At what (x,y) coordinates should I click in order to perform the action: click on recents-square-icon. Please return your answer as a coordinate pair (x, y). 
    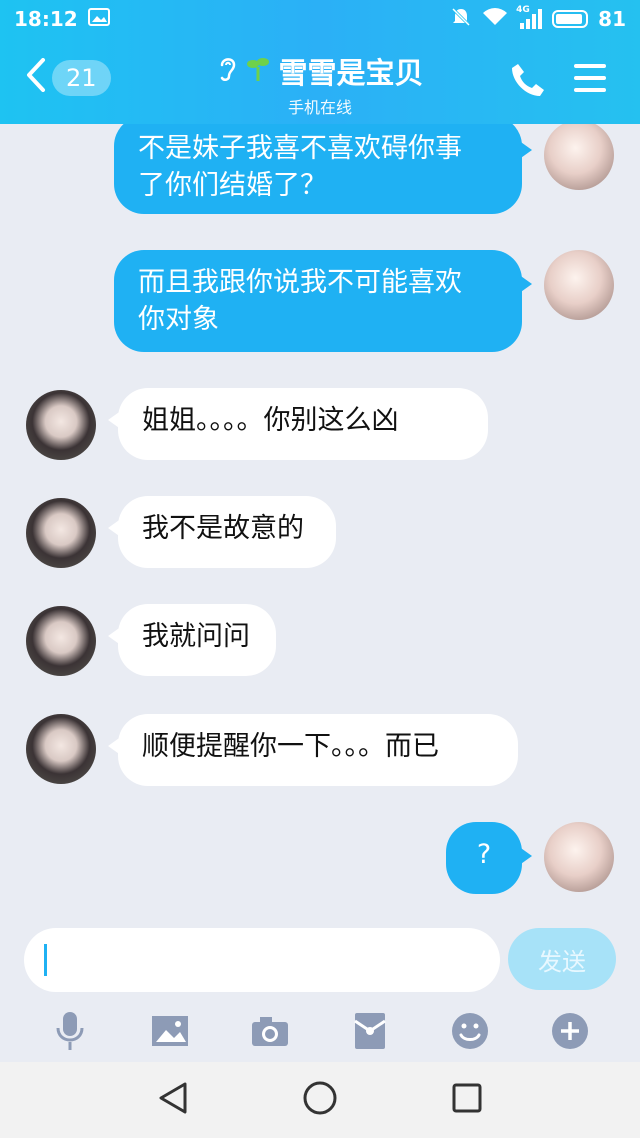
    Looking at the image, I should click on (467, 1100).